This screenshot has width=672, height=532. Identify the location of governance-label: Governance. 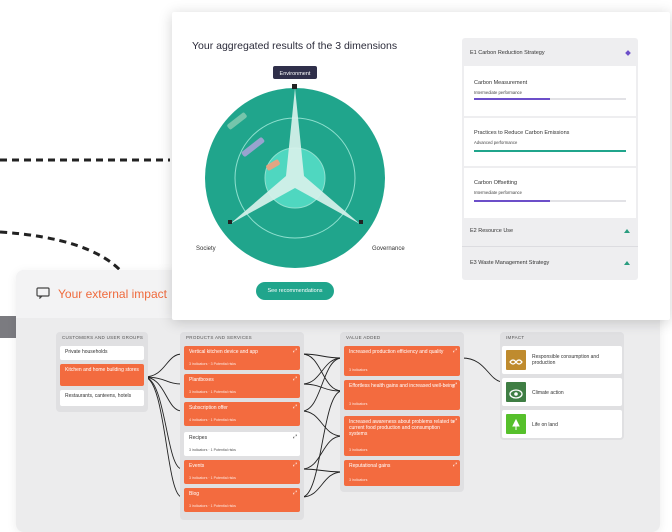
(388, 249).